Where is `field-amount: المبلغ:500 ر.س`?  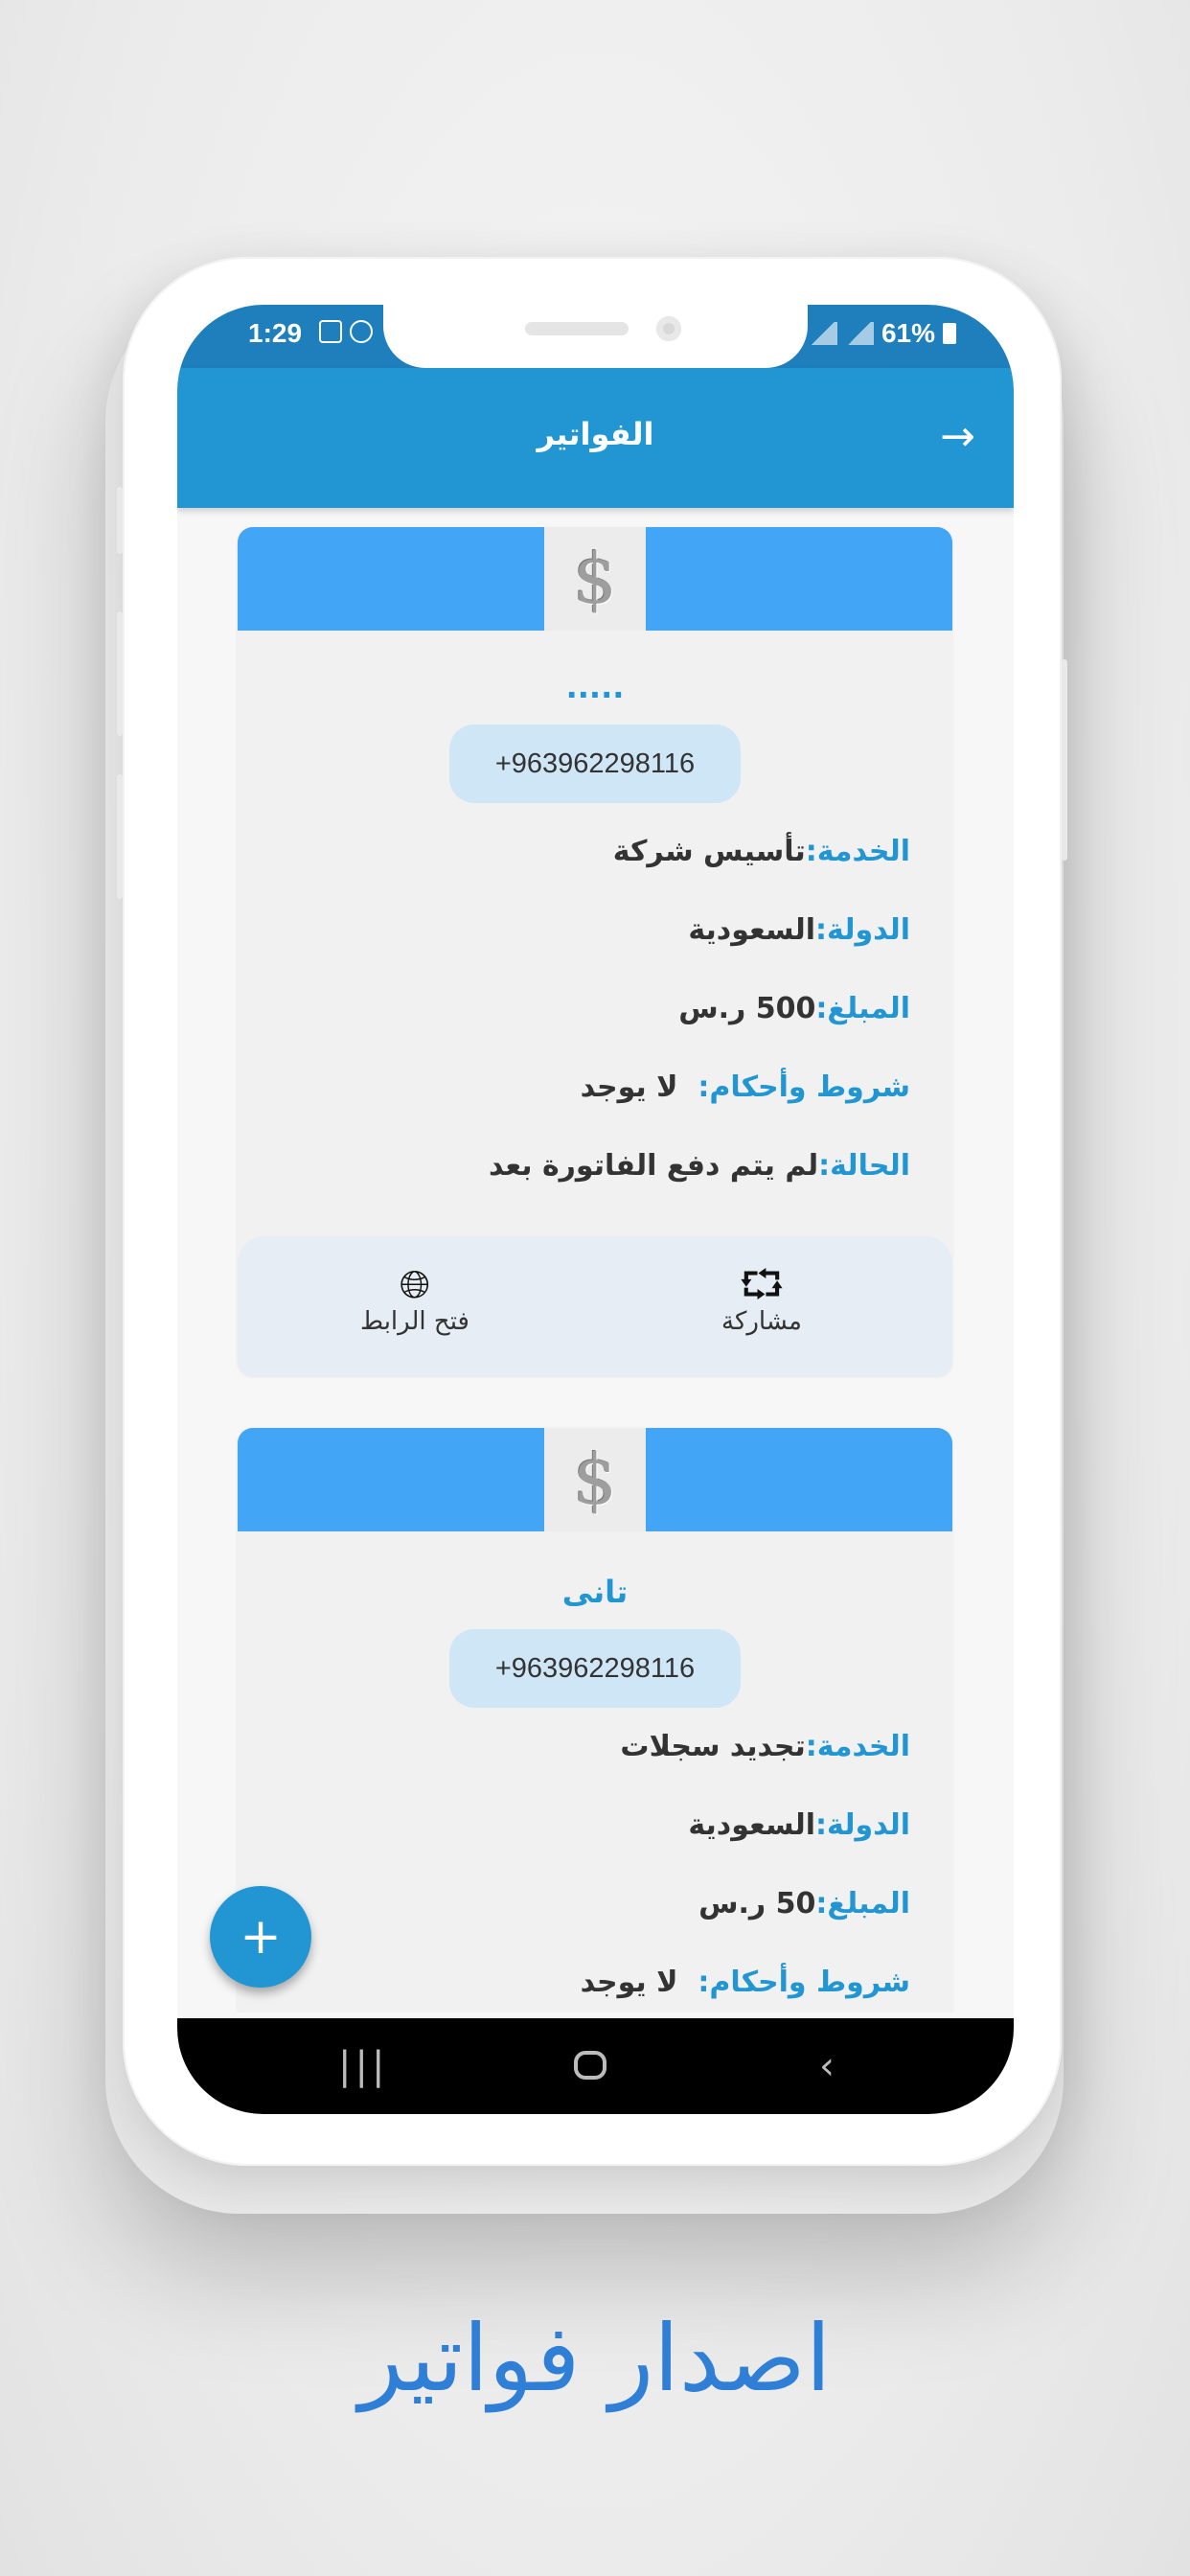 field-amount: المبلغ:500 ر.س is located at coordinates (595, 1009).